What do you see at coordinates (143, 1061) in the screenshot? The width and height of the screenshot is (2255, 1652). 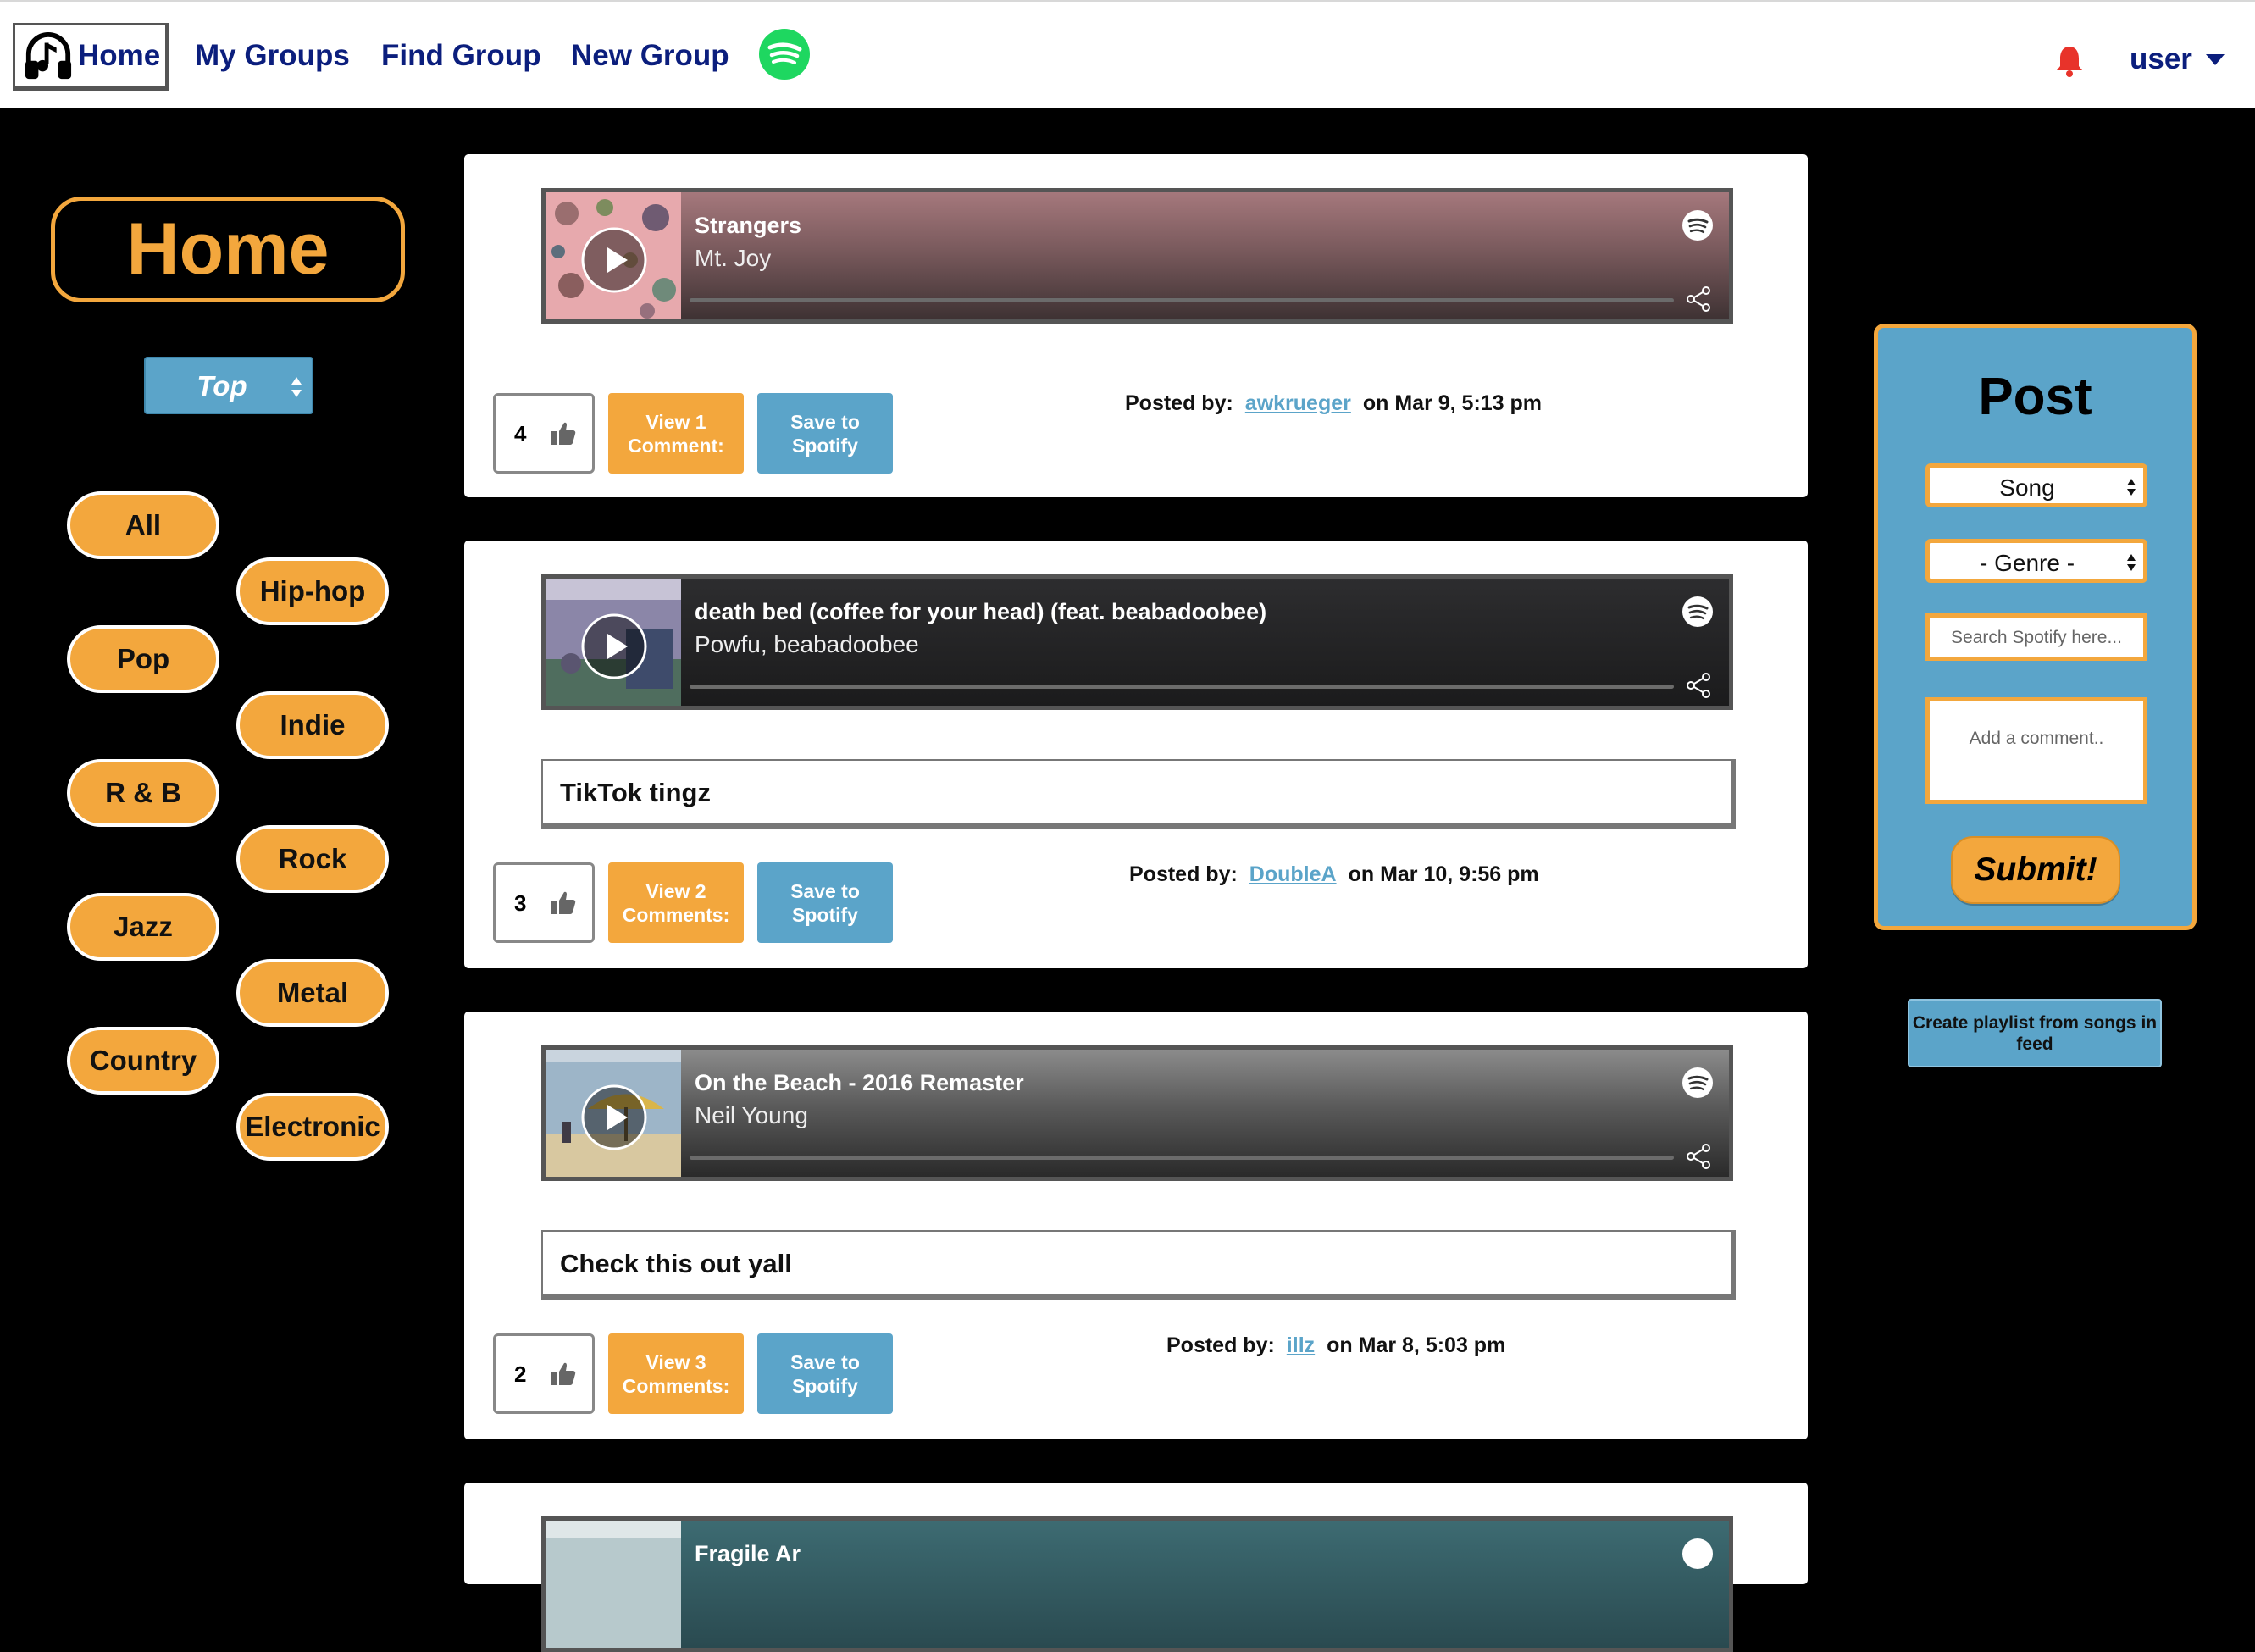 I see `genre-country-button: Country` at bounding box center [143, 1061].